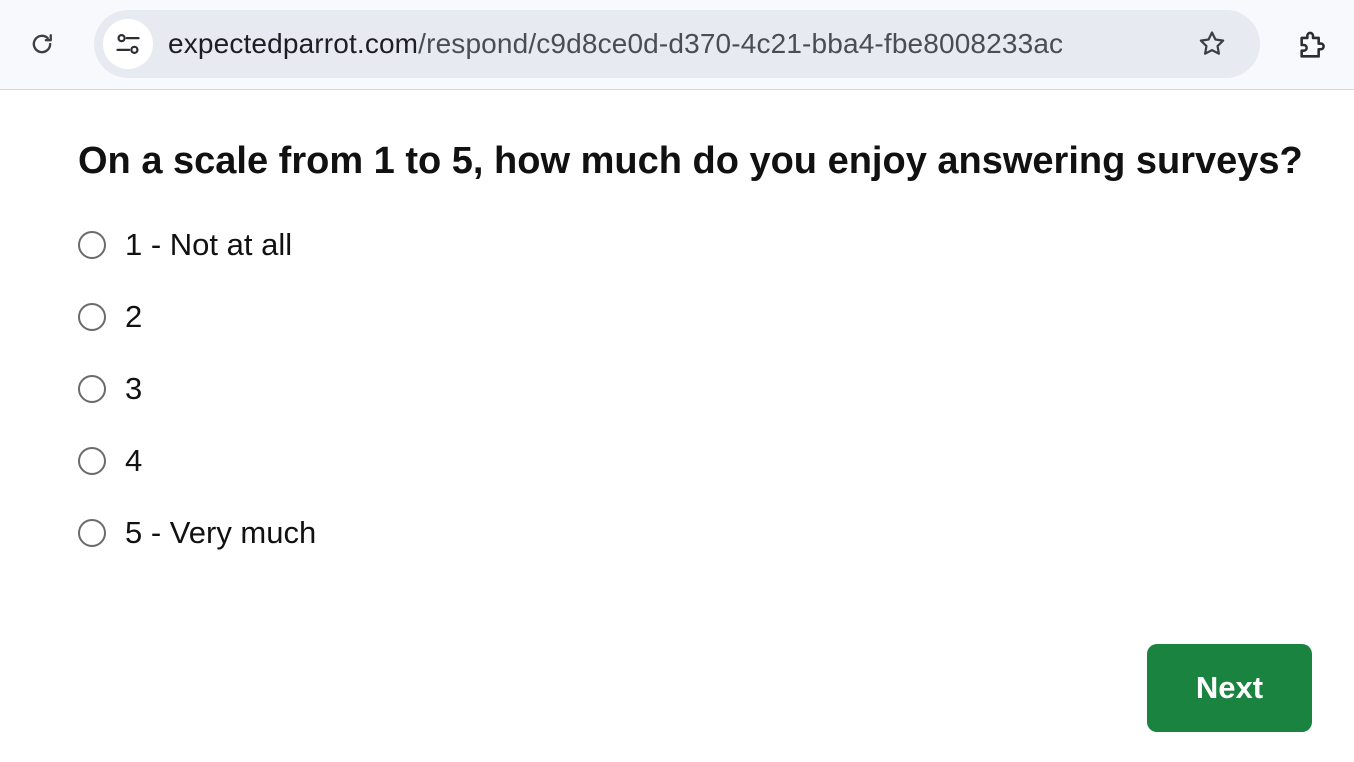 This screenshot has height=762, width=1354. I want to click on option-3: 3, so click(110, 389).